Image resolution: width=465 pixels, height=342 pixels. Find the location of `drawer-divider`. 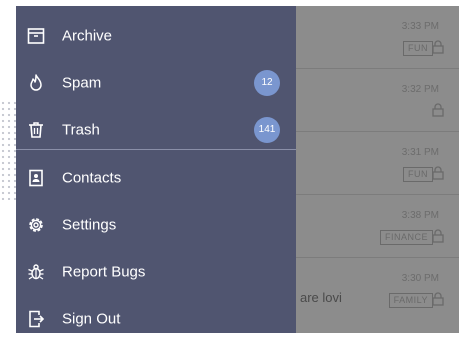

drawer-divider is located at coordinates (156, 149).